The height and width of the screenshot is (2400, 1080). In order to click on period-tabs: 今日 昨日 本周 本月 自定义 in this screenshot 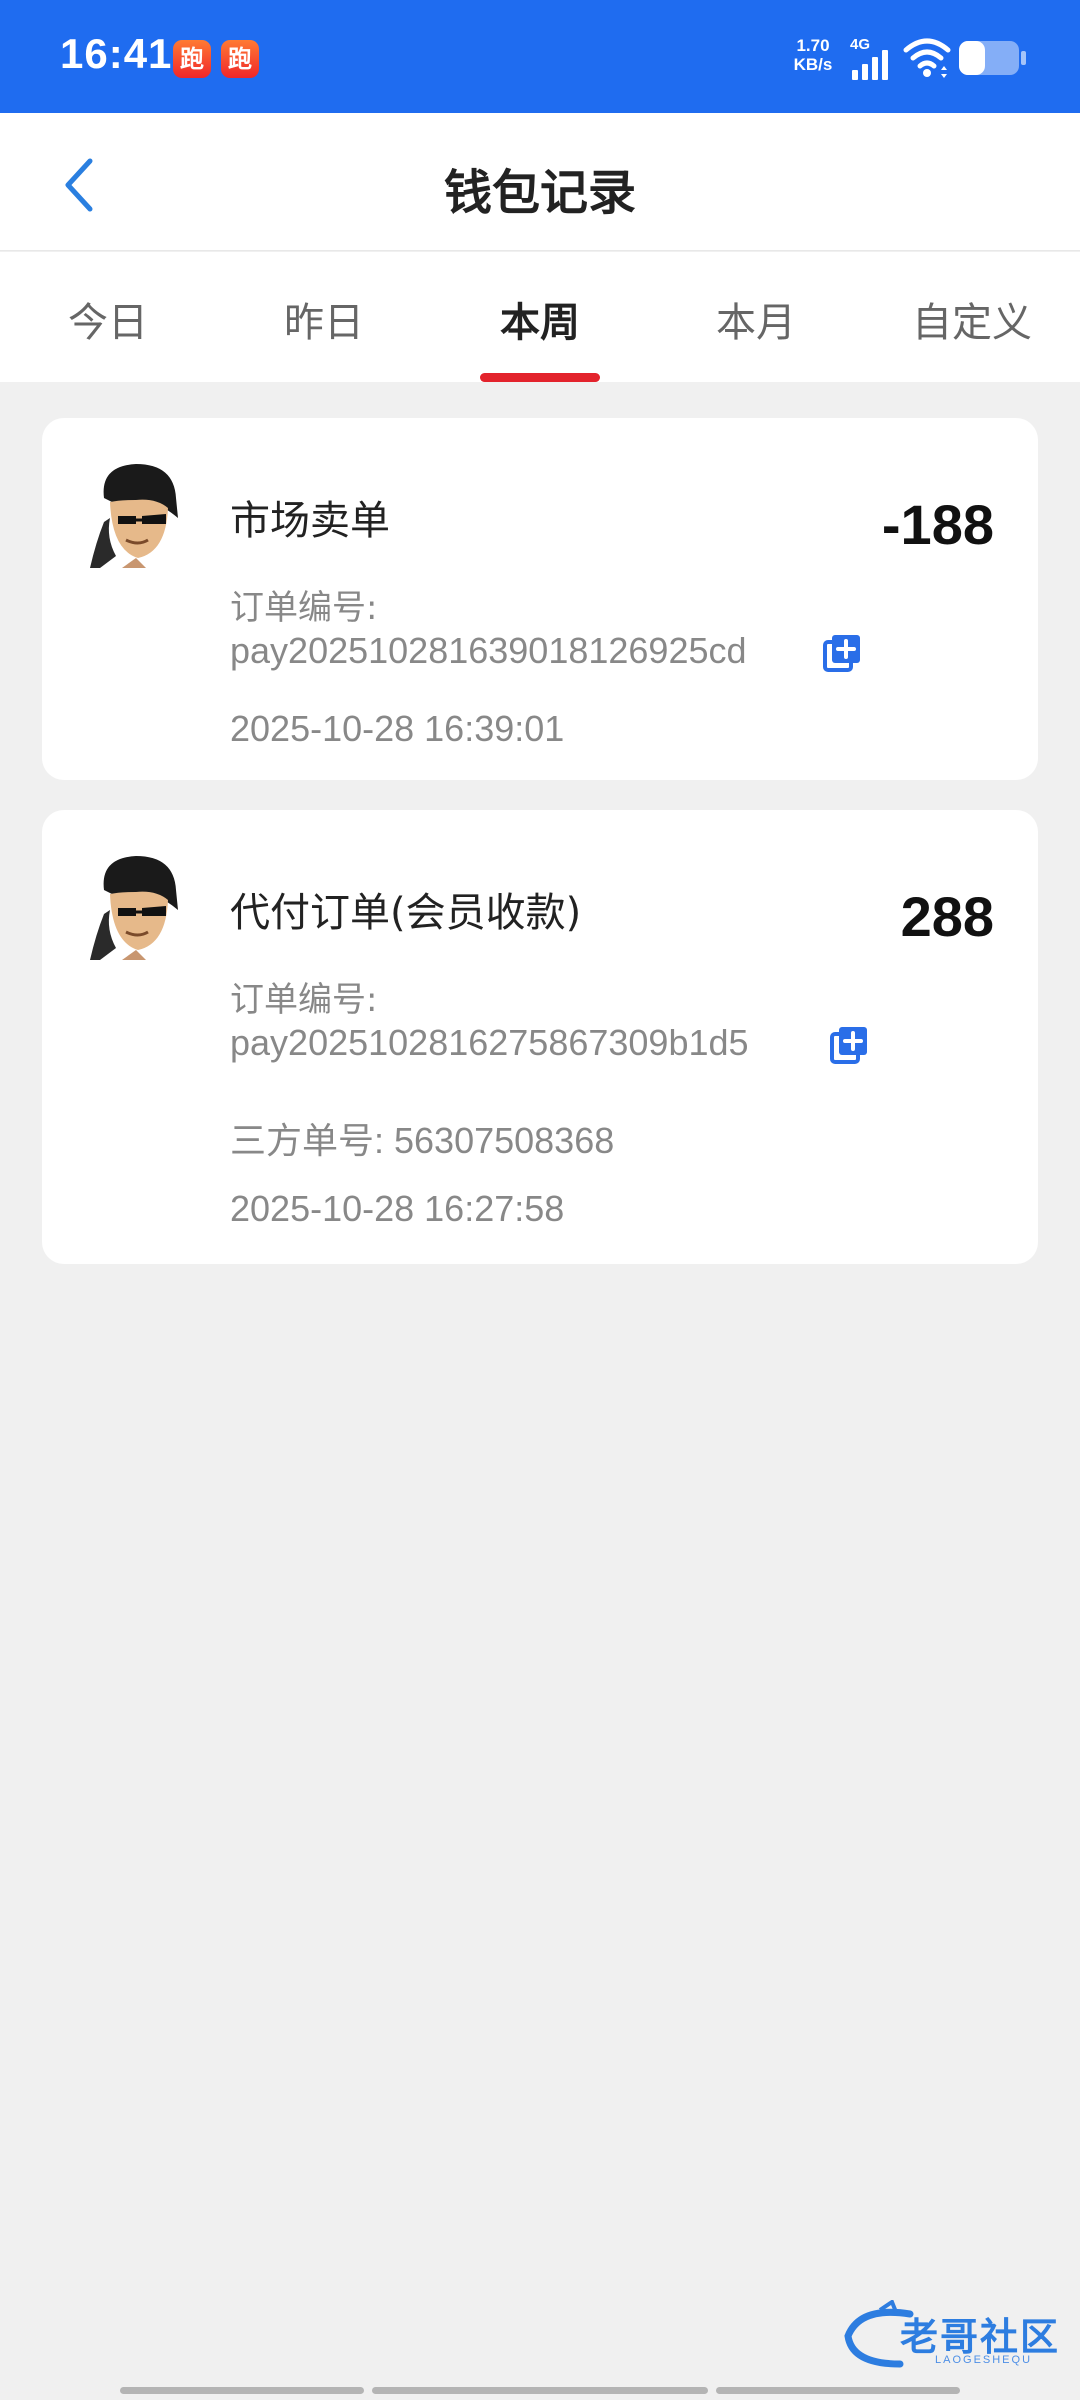, I will do `click(540, 317)`.